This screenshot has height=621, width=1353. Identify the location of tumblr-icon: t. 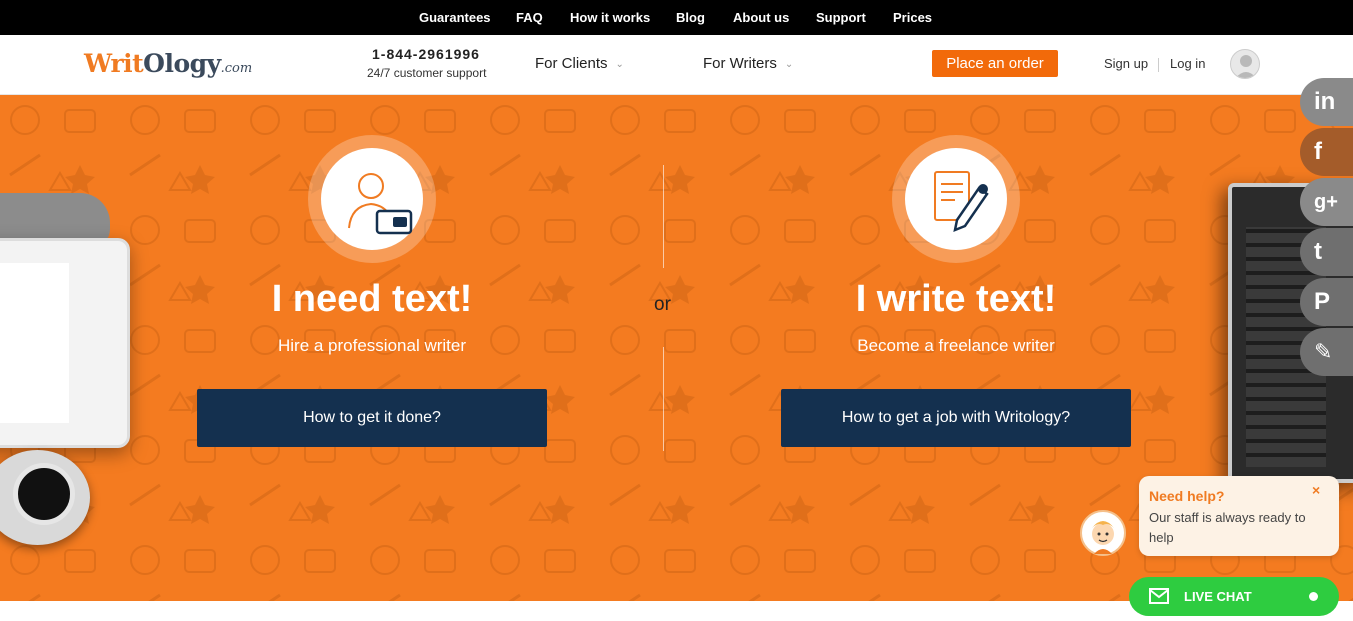
(1326, 252).